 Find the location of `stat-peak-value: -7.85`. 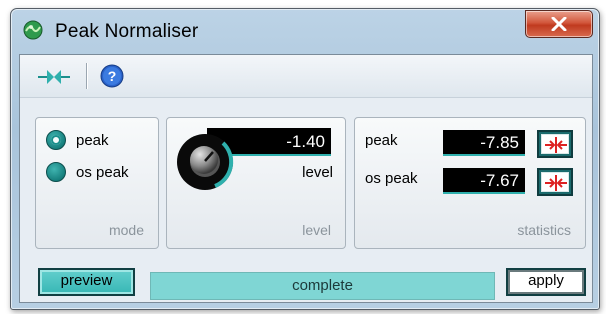

stat-peak-value: -7.85 is located at coordinates (484, 143).